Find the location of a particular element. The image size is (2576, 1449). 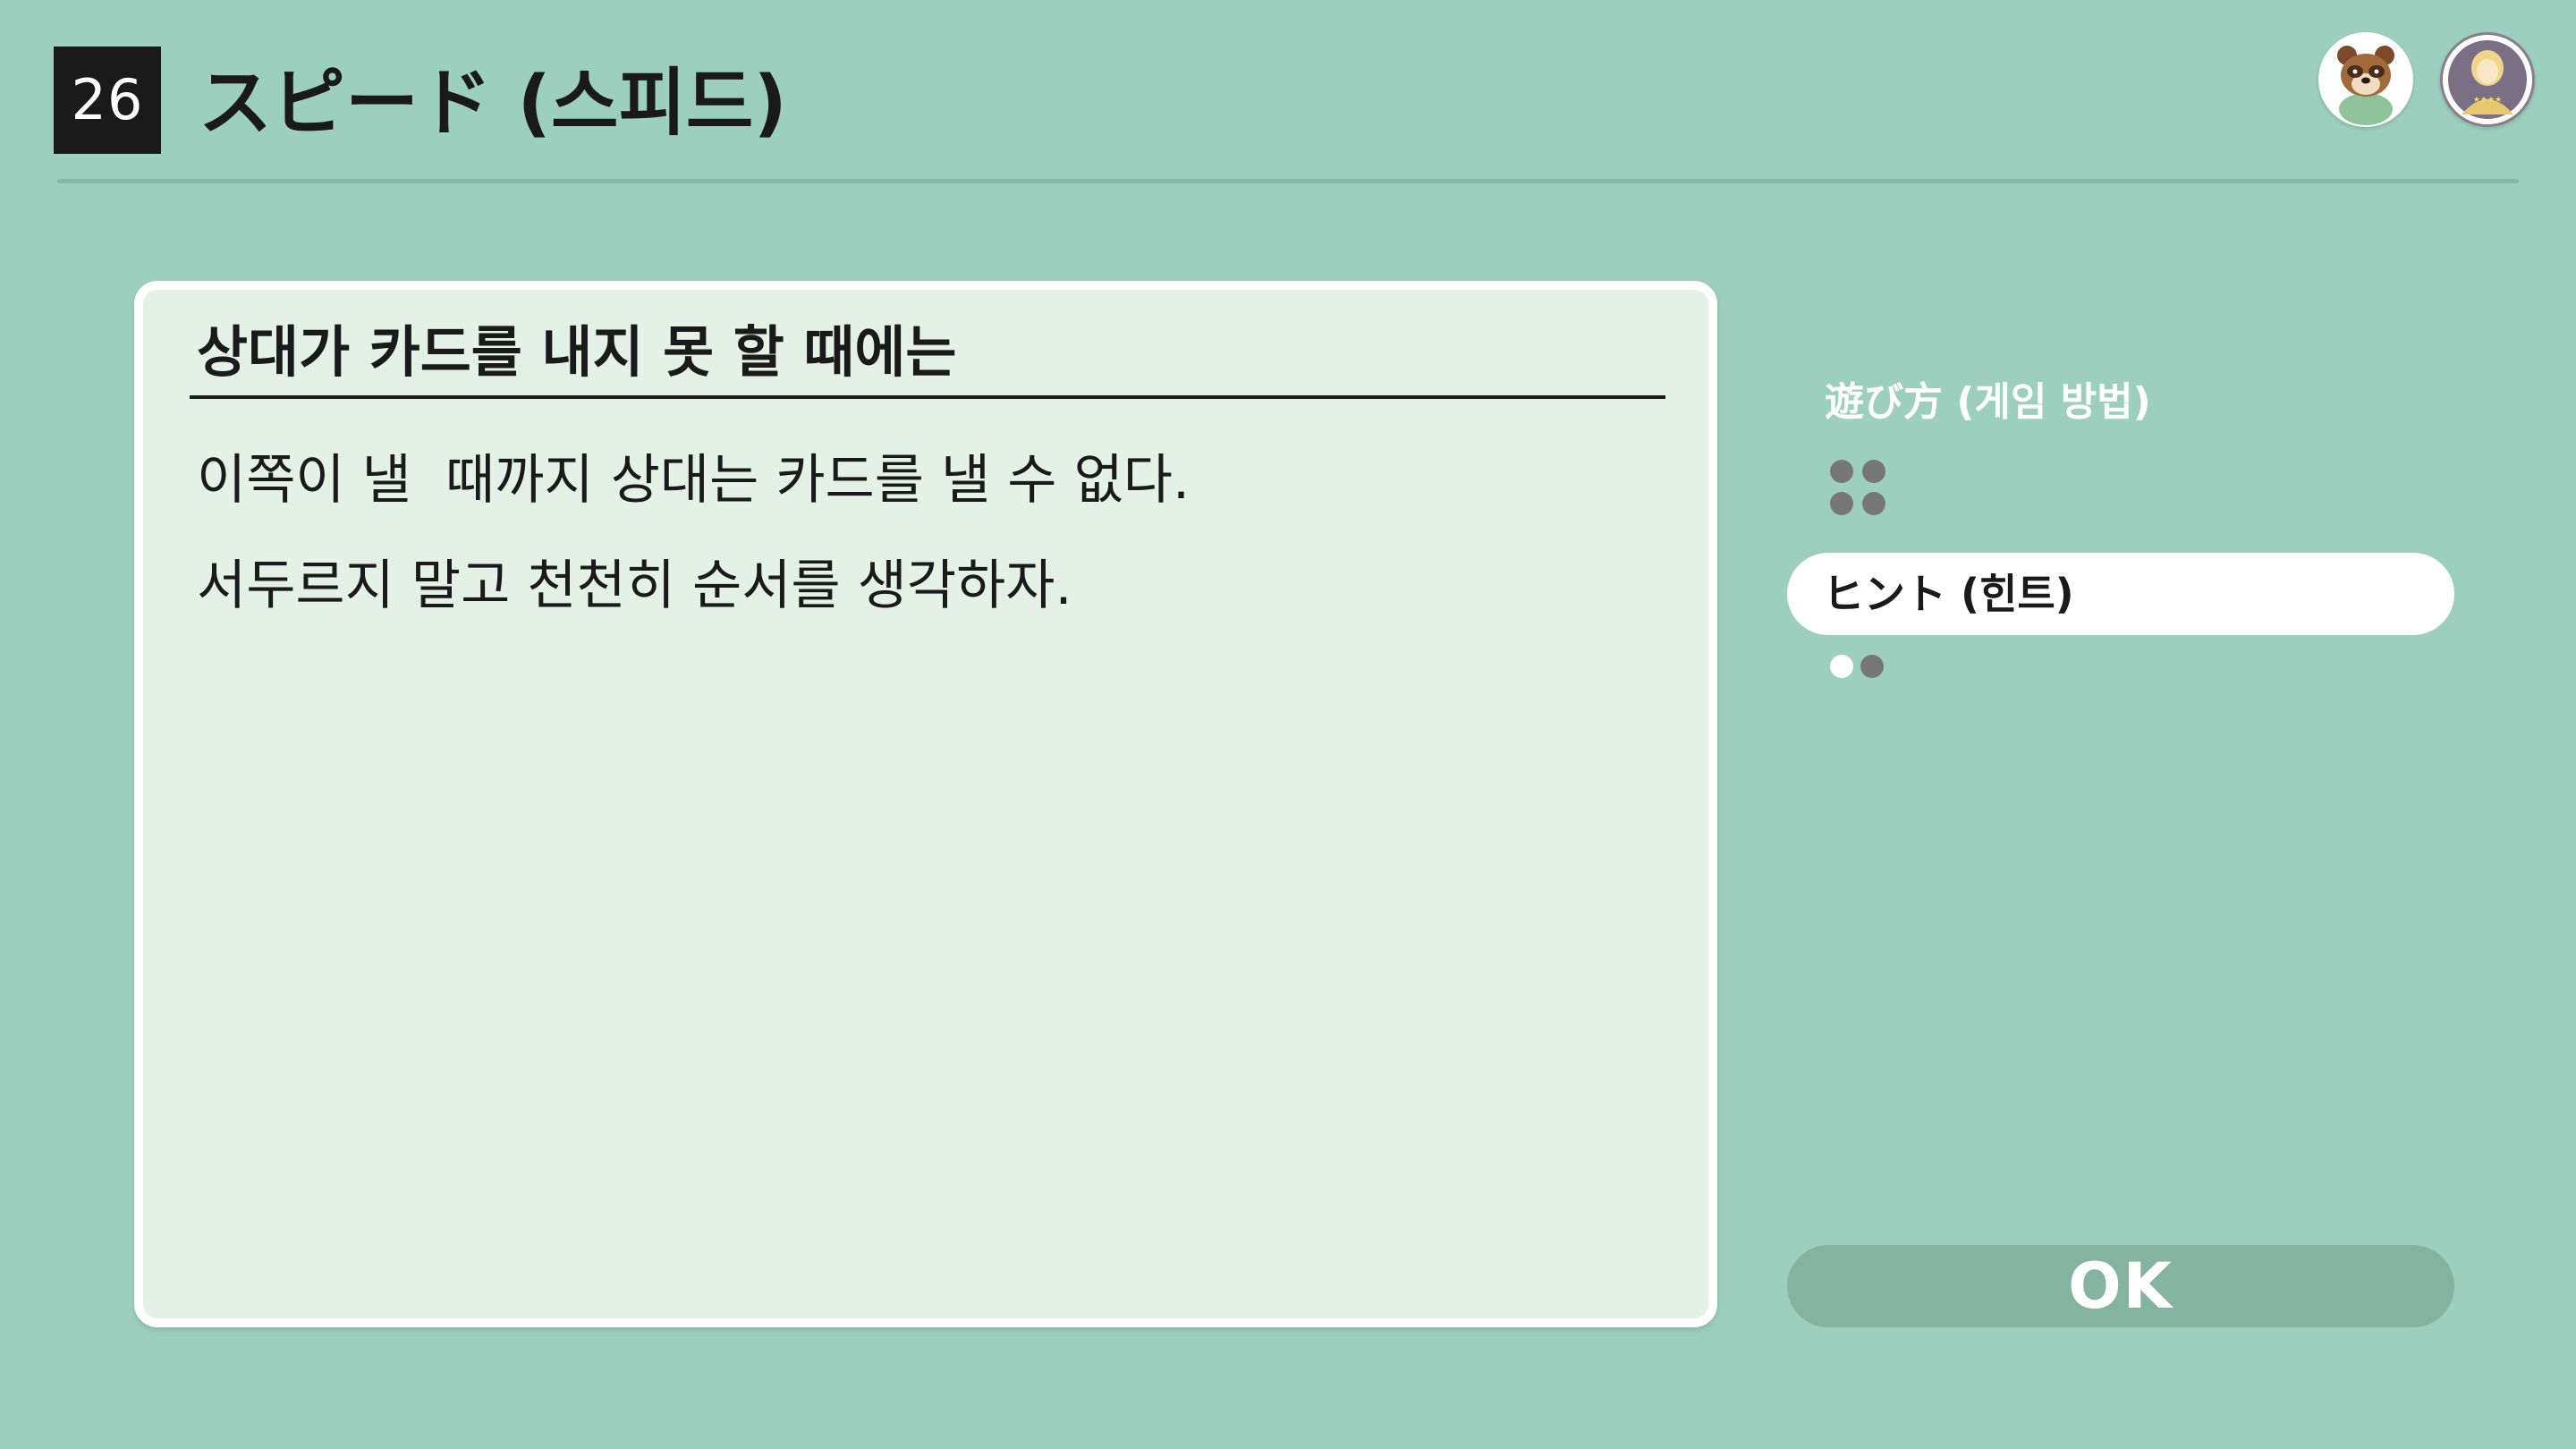

menu-item-how-to-play: 遊び方 (게임 방법) is located at coordinates (1988, 402).